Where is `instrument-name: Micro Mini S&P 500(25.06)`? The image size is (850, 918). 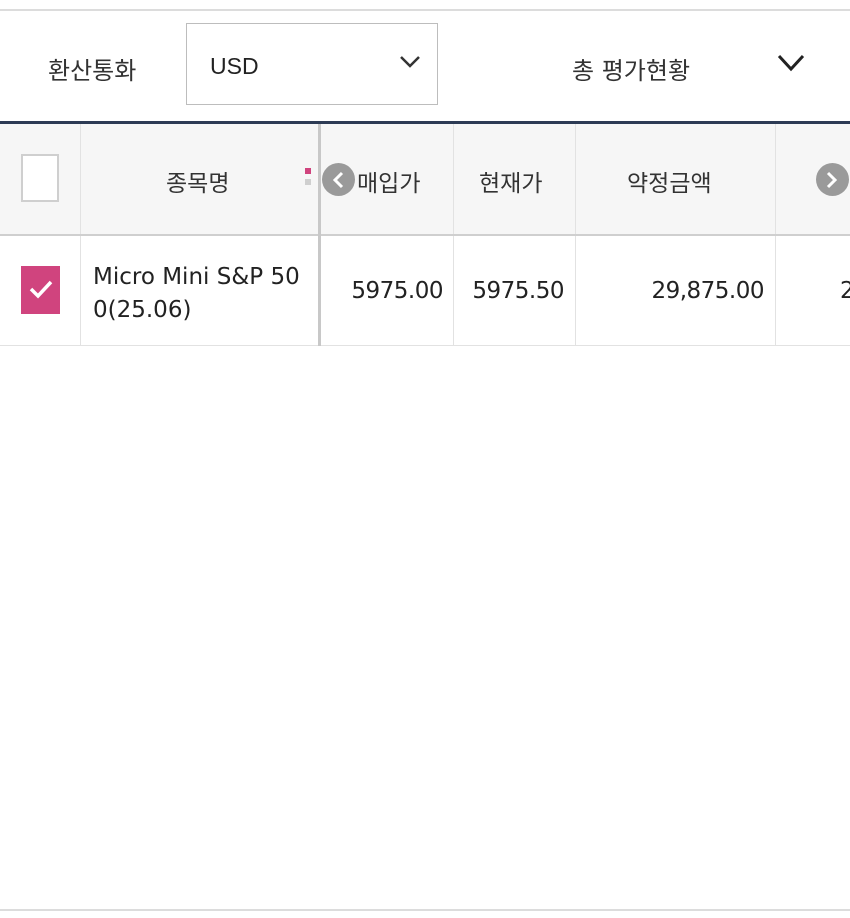 instrument-name: Micro Mini S&P 500(25.06) is located at coordinates (196, 293).